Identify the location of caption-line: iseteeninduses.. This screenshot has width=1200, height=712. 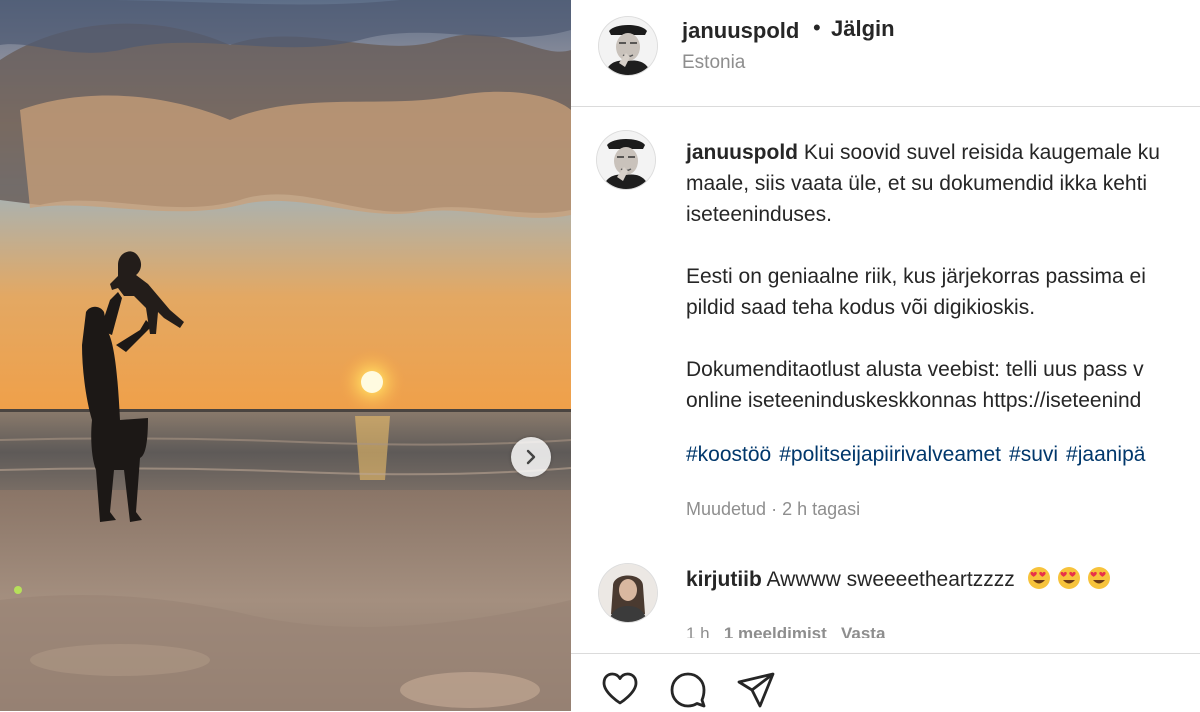
(759, 214).